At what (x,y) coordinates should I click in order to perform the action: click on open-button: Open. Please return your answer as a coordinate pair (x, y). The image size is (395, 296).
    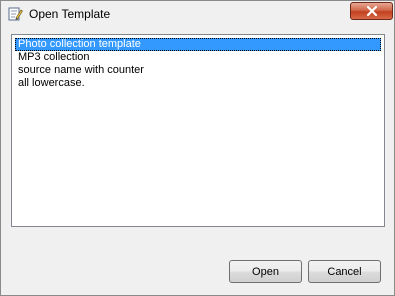
    Looking at the image, I should click on (265, 271).